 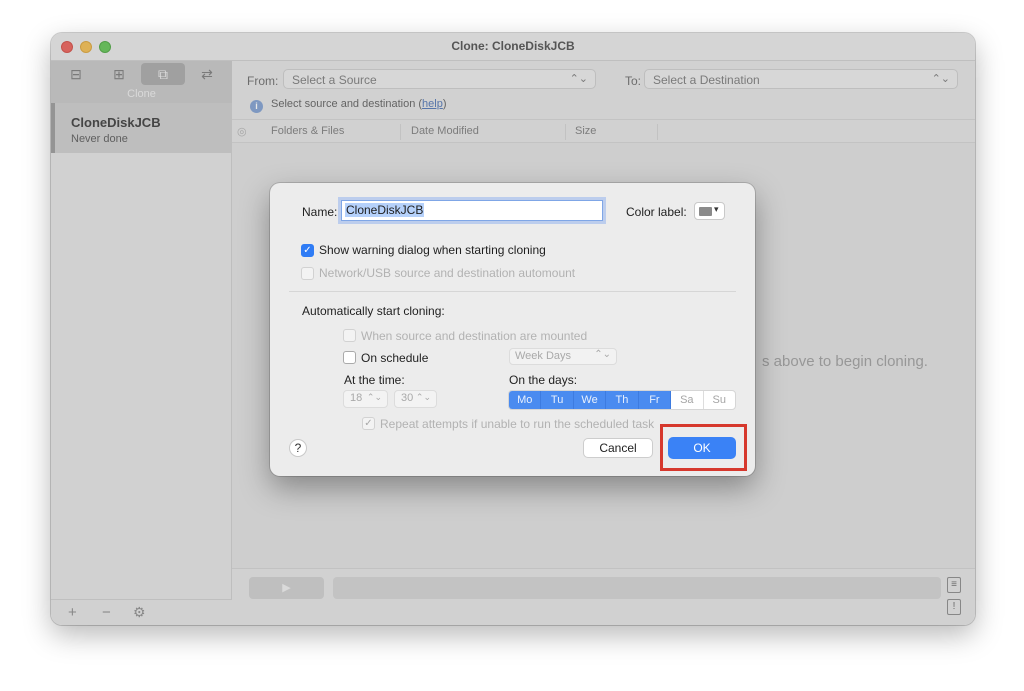 What do you see at coordinates (472, 210) in the screenshot?
I see `name-field: CloneDiskJCB` at bounding box center [472, 210].